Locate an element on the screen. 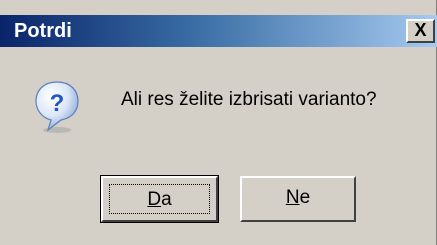 The width and height of the screenshot is (437, 245). title-bar: Potrdi X is located at coordinates (218, 31).